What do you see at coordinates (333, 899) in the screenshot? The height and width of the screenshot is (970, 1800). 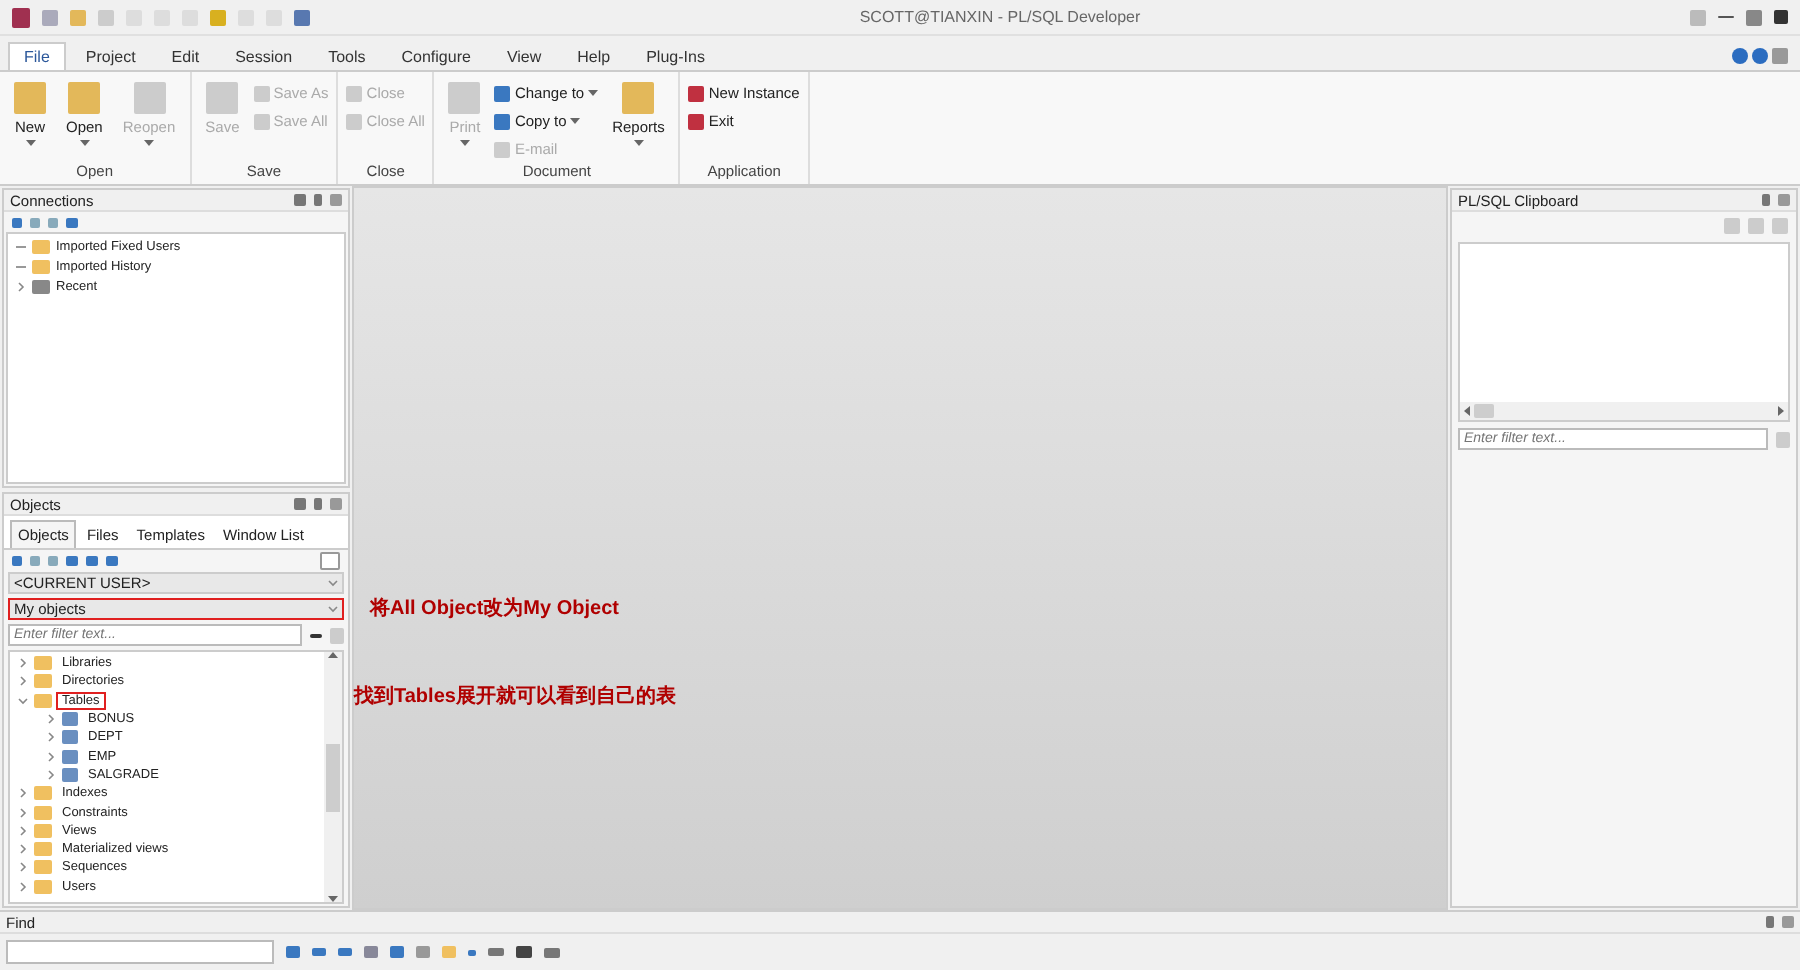 I see `scroll-down-icon` at bounding box center [333, 899].